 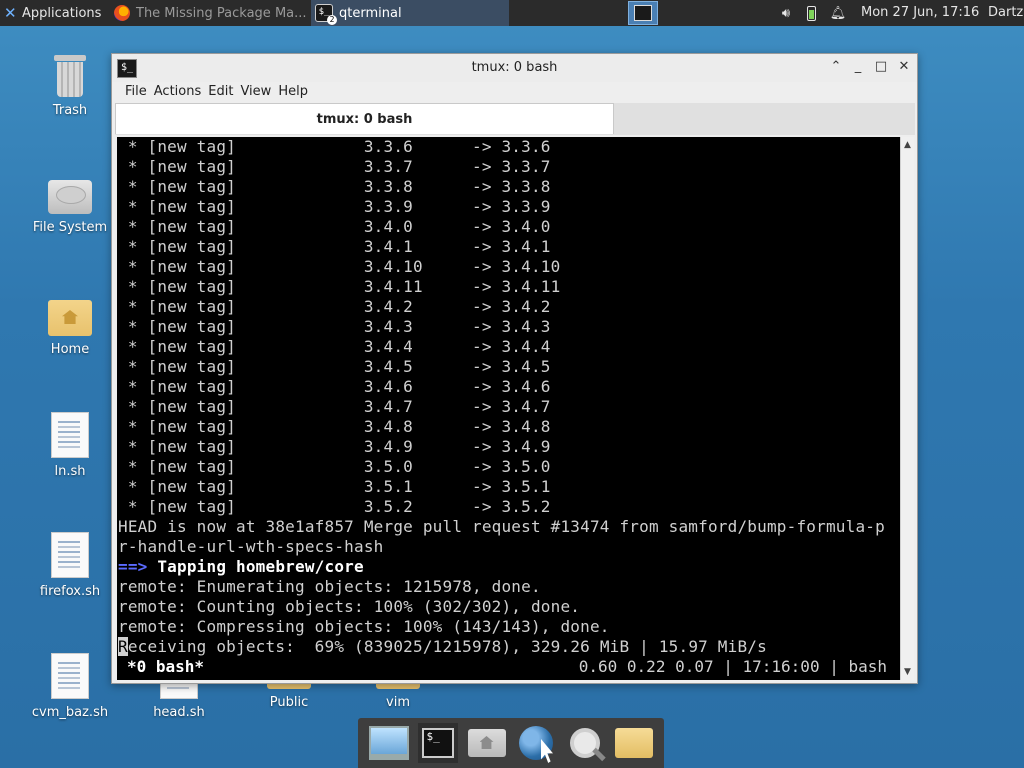 I want to click on battery-icon, so click(x=811, y=13).